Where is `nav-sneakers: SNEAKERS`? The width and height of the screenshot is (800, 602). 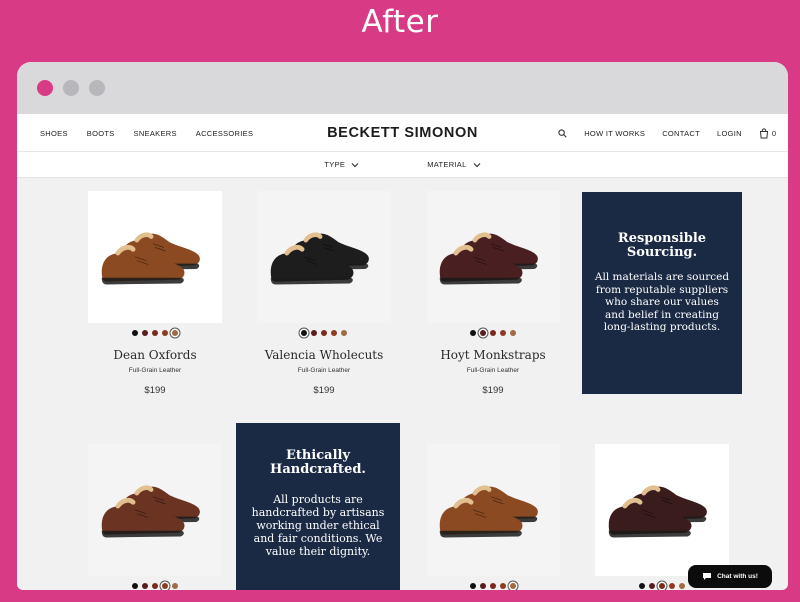
nav-sneakers: SNEAKERS is located at coordinates (155, 133).